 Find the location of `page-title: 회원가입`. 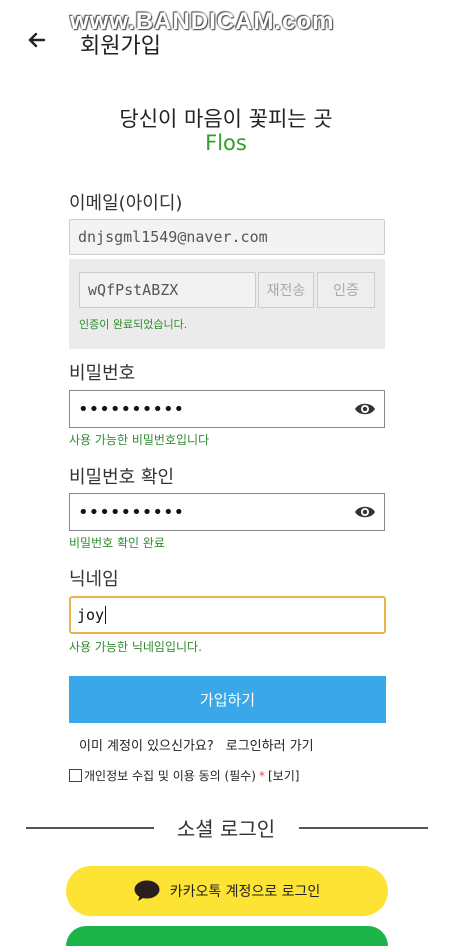

page-title: 회원가입 is located at coordinates (120, 46).